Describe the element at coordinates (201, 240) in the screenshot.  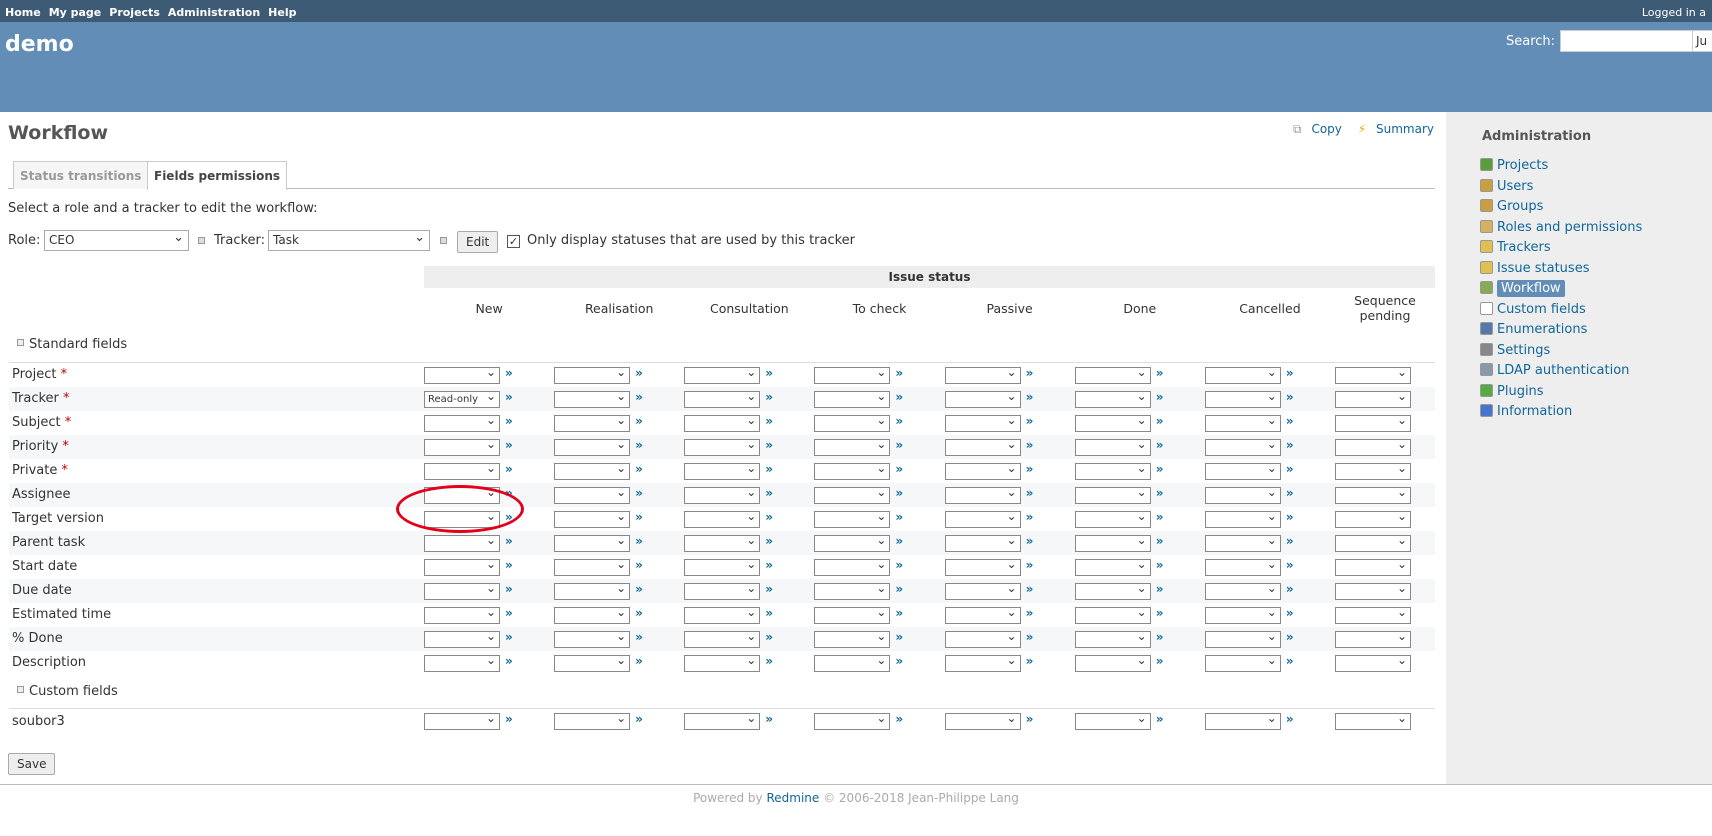
I see `toggle-multiselect-icon` at that location.